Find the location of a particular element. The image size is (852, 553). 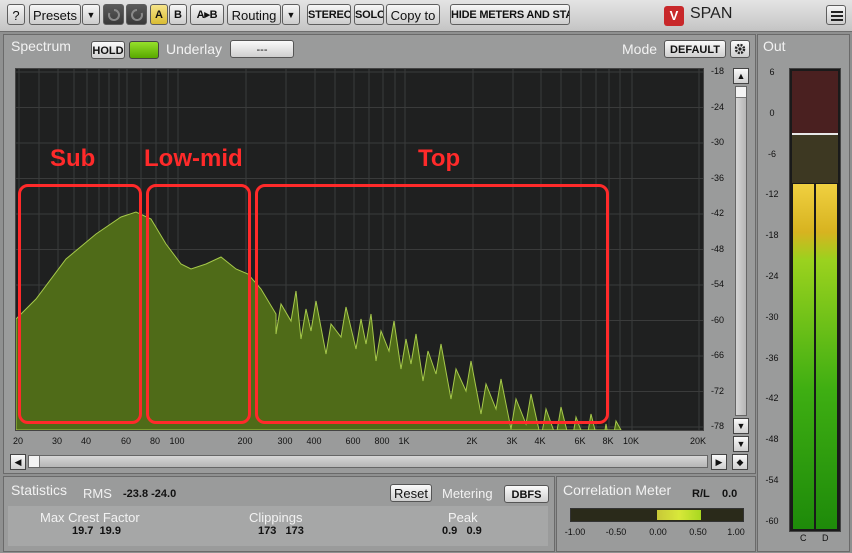

scroll-up-button: ▲ is located at coordinates (741, 76).